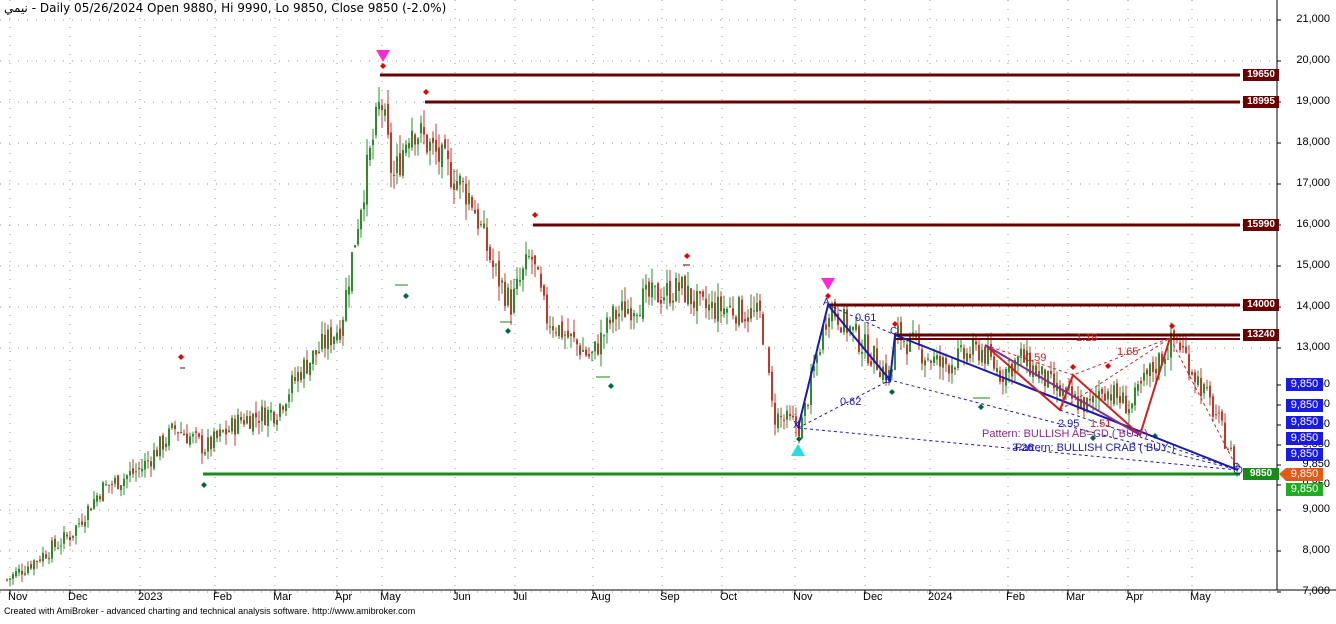 This screenshot has height=624, width=1336. Describe the element at coordinates (1304, 422) in the screenshot. I see `price-marker-blue: 9,850` at that location.